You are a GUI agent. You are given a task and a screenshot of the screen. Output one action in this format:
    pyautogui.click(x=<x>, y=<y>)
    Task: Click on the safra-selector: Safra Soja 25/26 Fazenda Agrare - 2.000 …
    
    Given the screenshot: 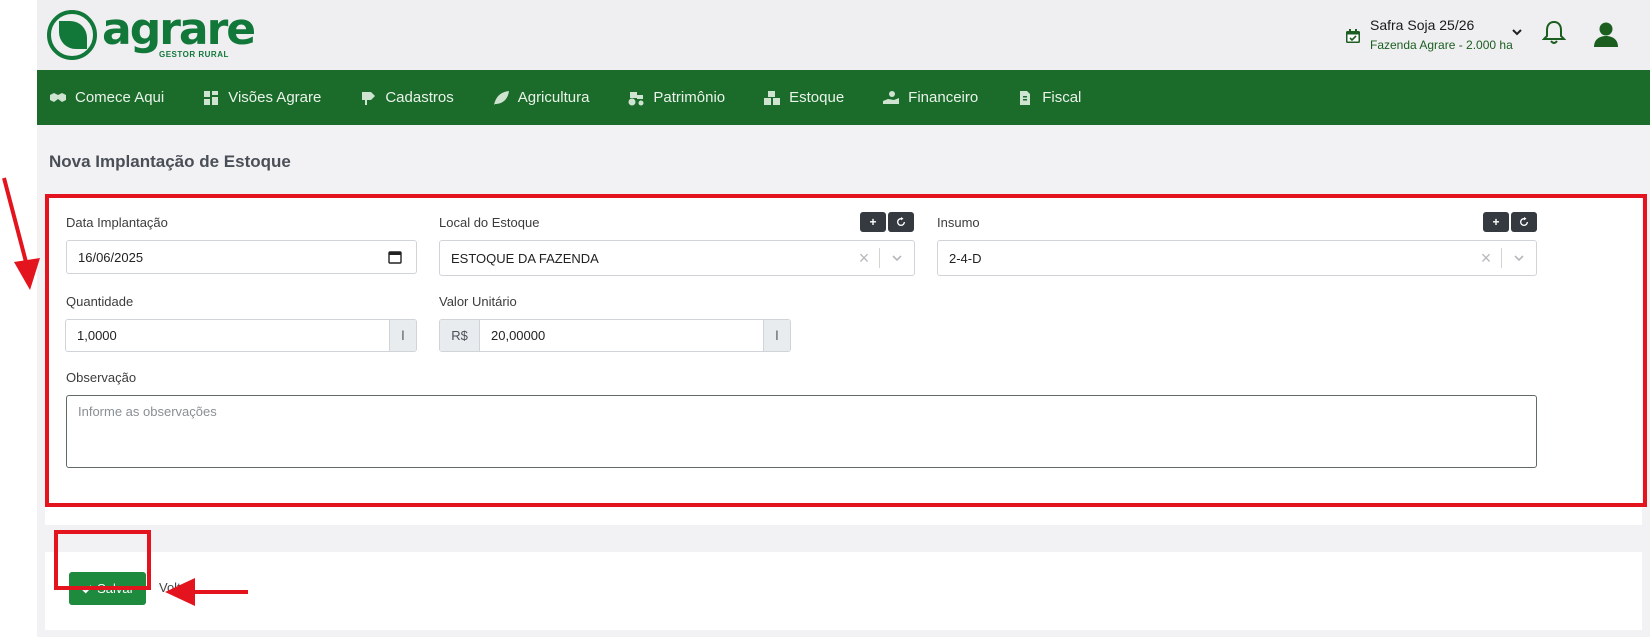 What is the action you would take?
    pyautogui.click(x=1435, y=36)
    